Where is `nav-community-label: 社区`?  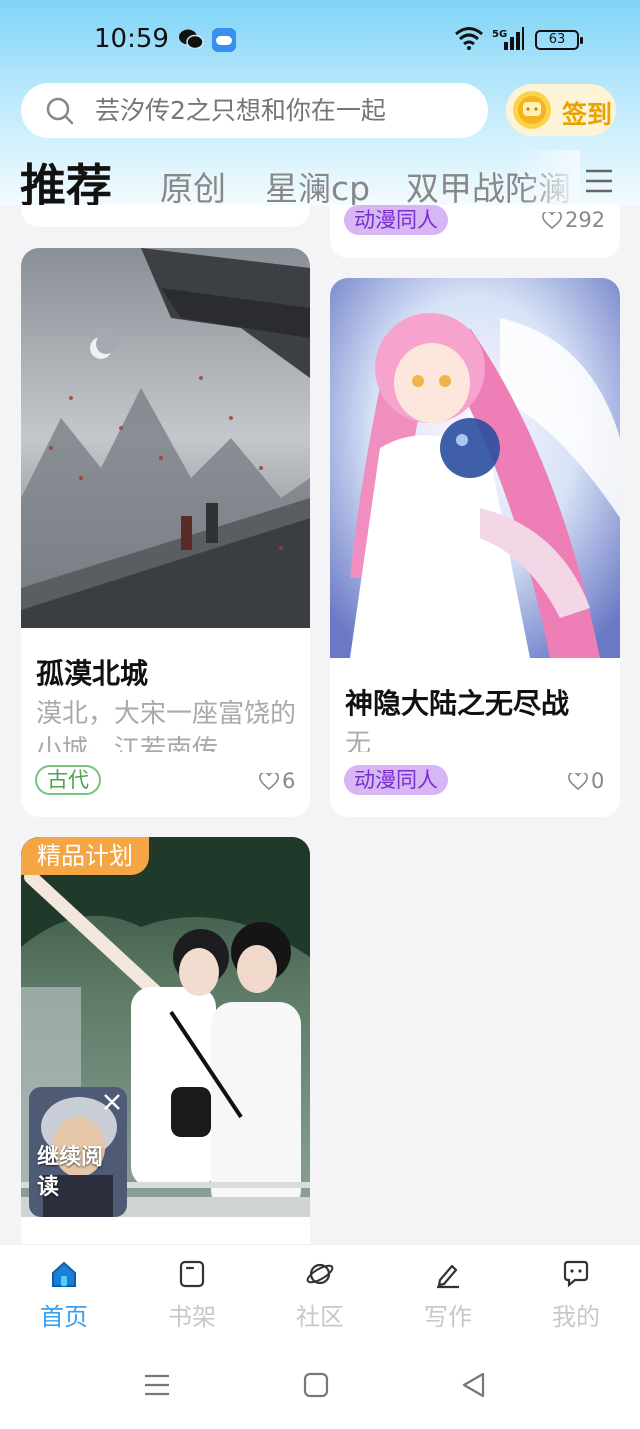
nav-community-label: 社区 is located at coordinates (320, 1317).